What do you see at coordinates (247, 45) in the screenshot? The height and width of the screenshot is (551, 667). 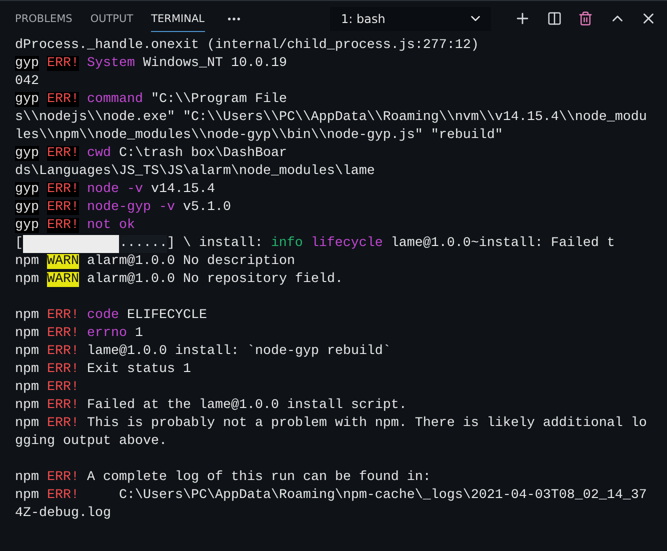 I see `log-text: dProcess._handle.onexit (internal/child_process.js:277:12)` at bounding box center [247, 45].